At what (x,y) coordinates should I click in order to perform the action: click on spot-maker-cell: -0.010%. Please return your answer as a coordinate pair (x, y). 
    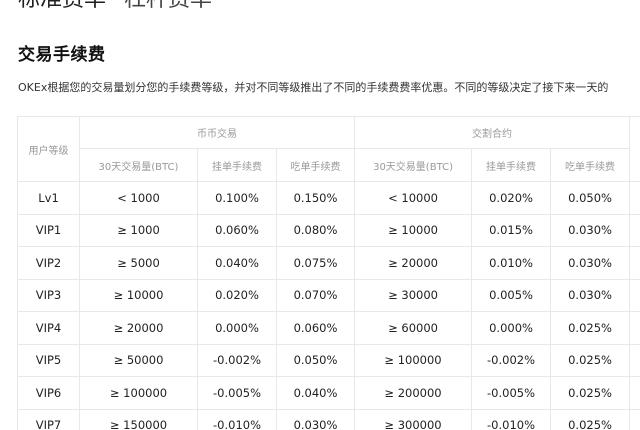
    Looking at the image, I should click on (237, 419).